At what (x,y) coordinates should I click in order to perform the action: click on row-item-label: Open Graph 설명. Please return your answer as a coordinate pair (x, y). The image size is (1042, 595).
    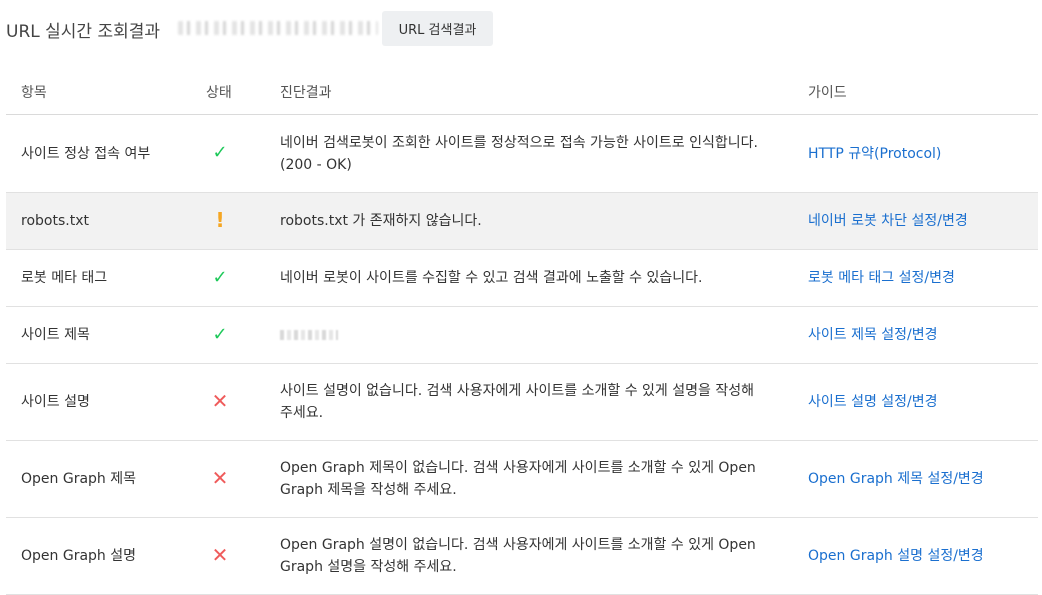
    Looking at the image, I should click on (106, 556).